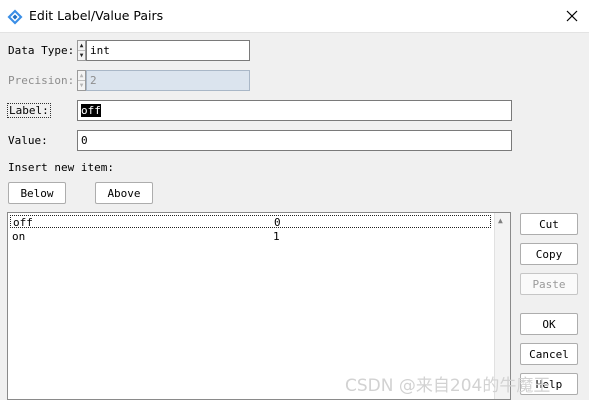  Describe the element at coordinates (41, 80) in the screenshot. I see `precision-label: Precision:` at that location.